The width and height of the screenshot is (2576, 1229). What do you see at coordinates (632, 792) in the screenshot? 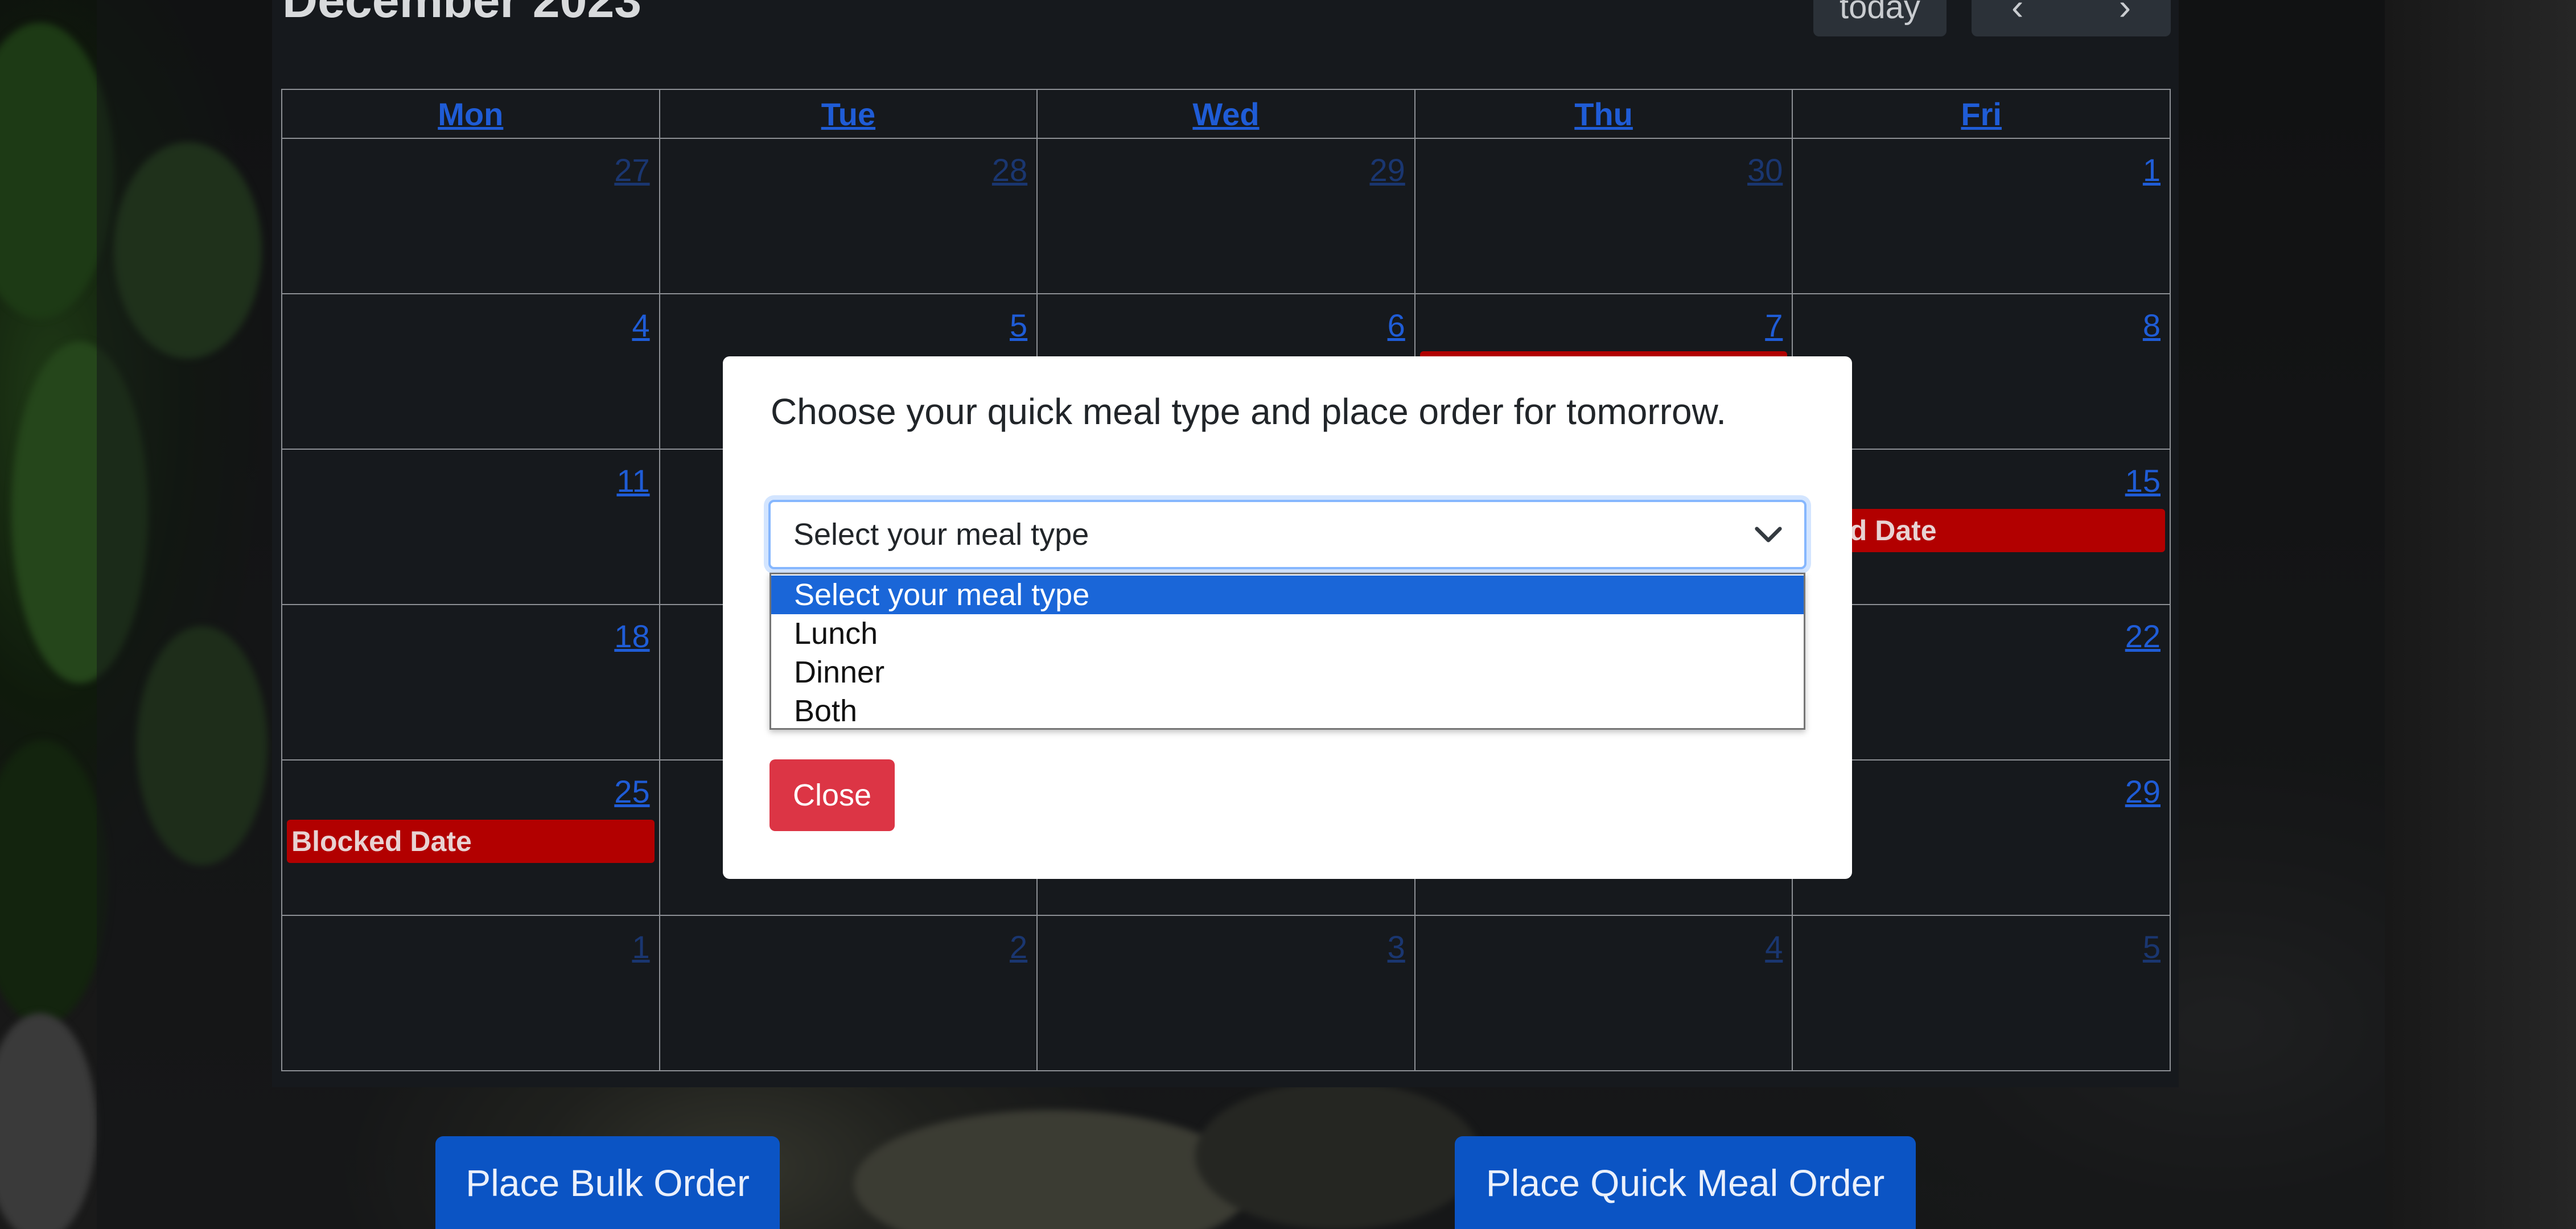
I see `day-number-link: 25` at bounding box center [632, 792].